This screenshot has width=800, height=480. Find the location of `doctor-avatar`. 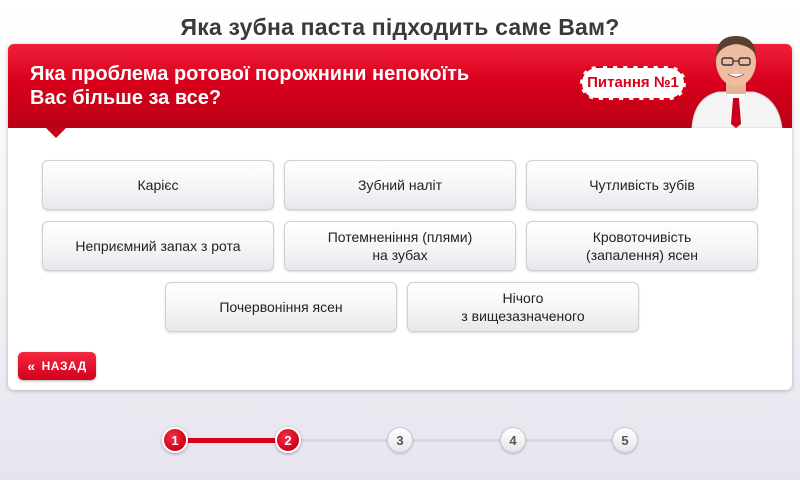

doctor-avatar is located at coordinates (737, 82).